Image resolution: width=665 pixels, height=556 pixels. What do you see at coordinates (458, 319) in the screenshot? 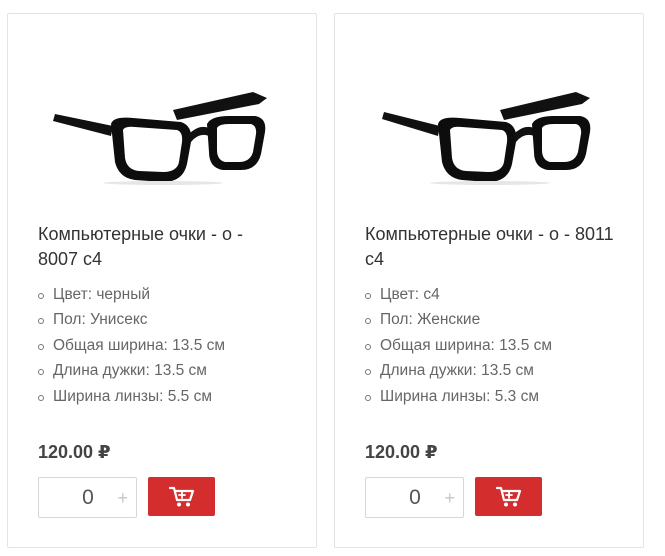
I see `spec-gender: Пол: Женские` at bounding box center [458, 319].